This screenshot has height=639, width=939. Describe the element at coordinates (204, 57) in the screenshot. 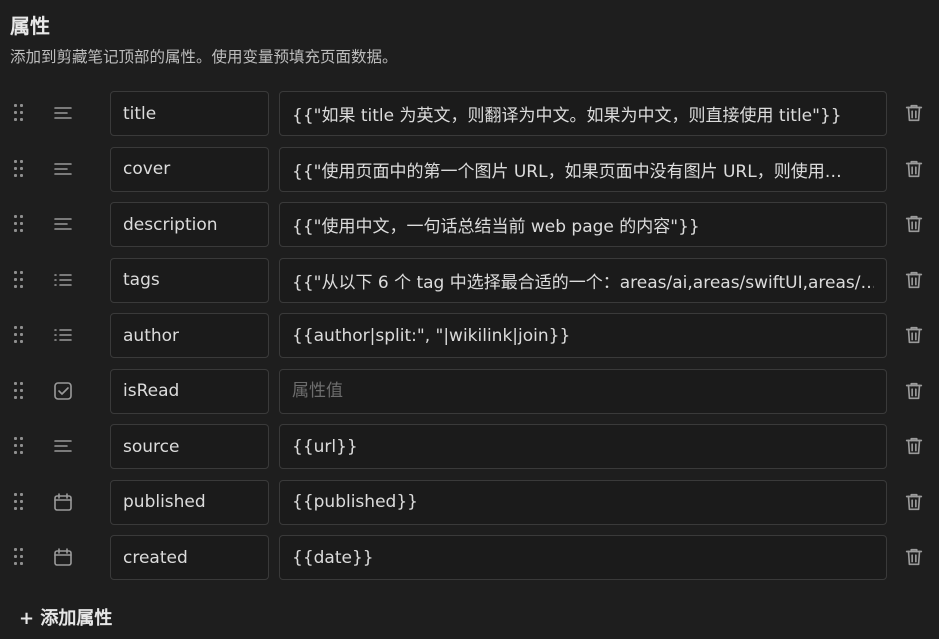

I see `section-description: 添加到剪藏笔记顶部的属性。使用变量预填充页面数据。` at that location.